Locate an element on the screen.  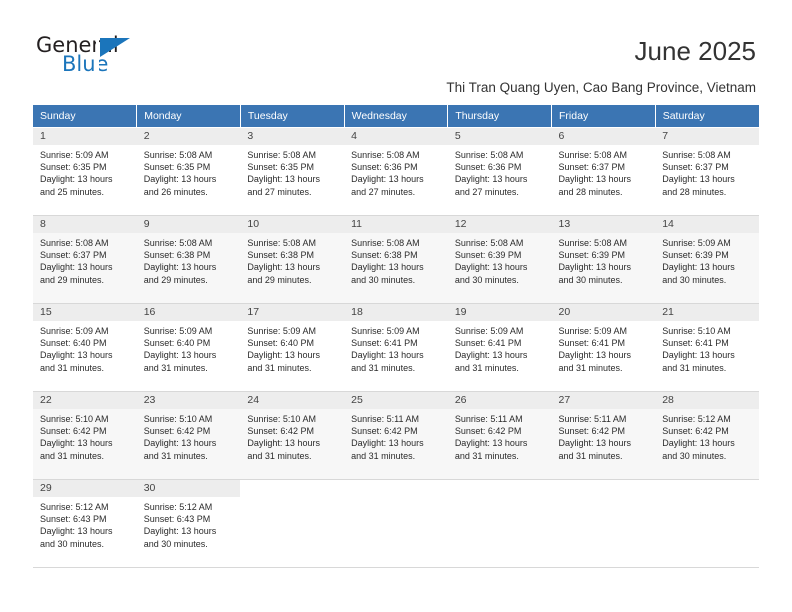
day-number: 22 is located at coordinates (85, 400).